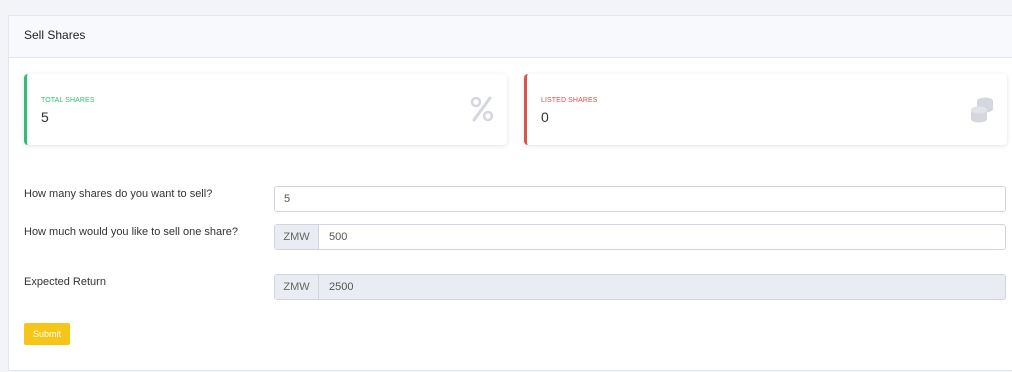 The image size is (1012, 372). I want to click on submit-button: Submit, so click(47, 334).